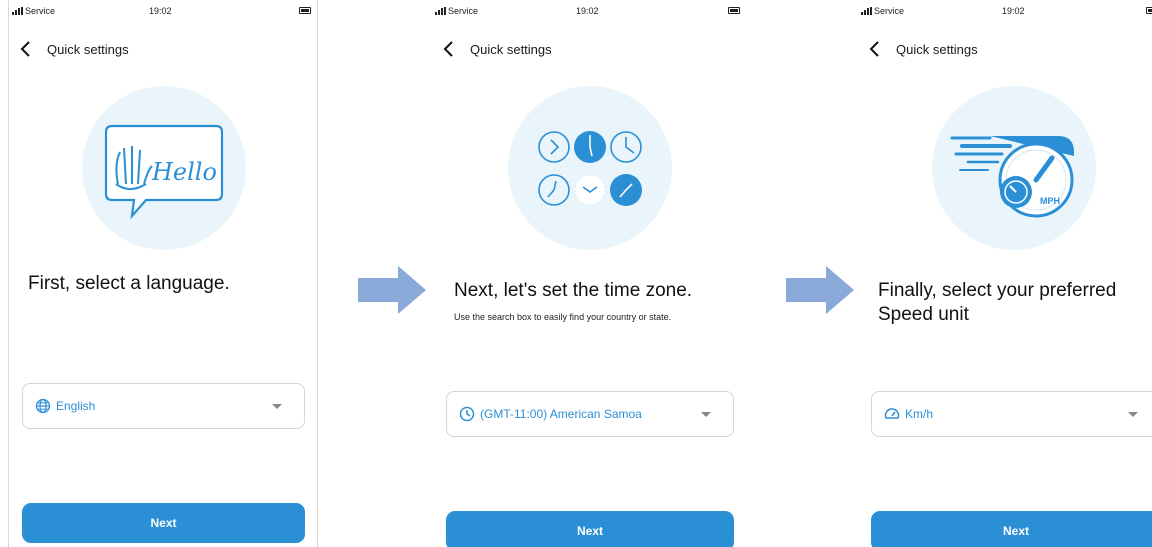 This screenshot has height=547, width=1152. I want to click on globe-icon, so click(43, 406).